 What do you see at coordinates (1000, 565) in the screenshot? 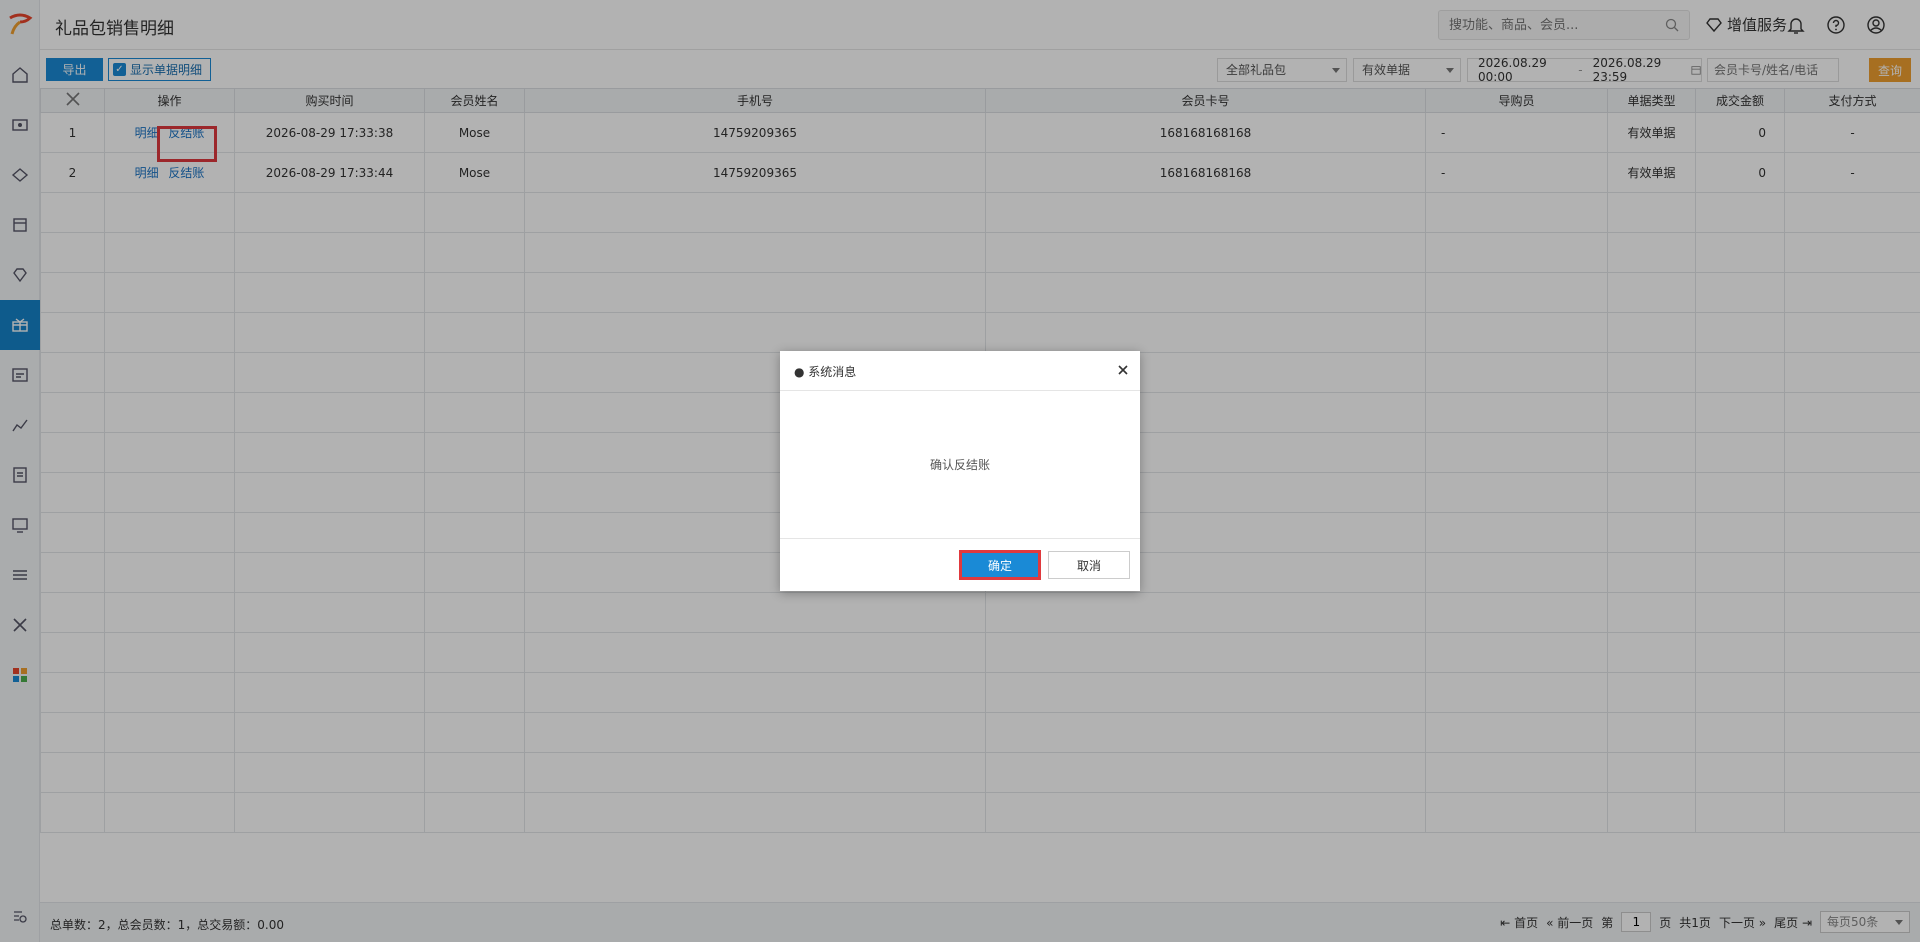
I see `confirm-button: 确定` at bounding box center [1000, 565].